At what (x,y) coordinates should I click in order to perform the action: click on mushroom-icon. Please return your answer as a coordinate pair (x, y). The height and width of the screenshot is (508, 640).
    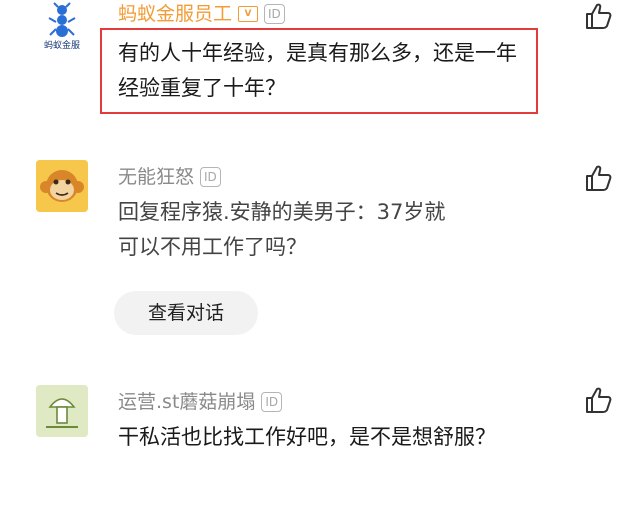
    Looking at the image, I should click on (62, 411).